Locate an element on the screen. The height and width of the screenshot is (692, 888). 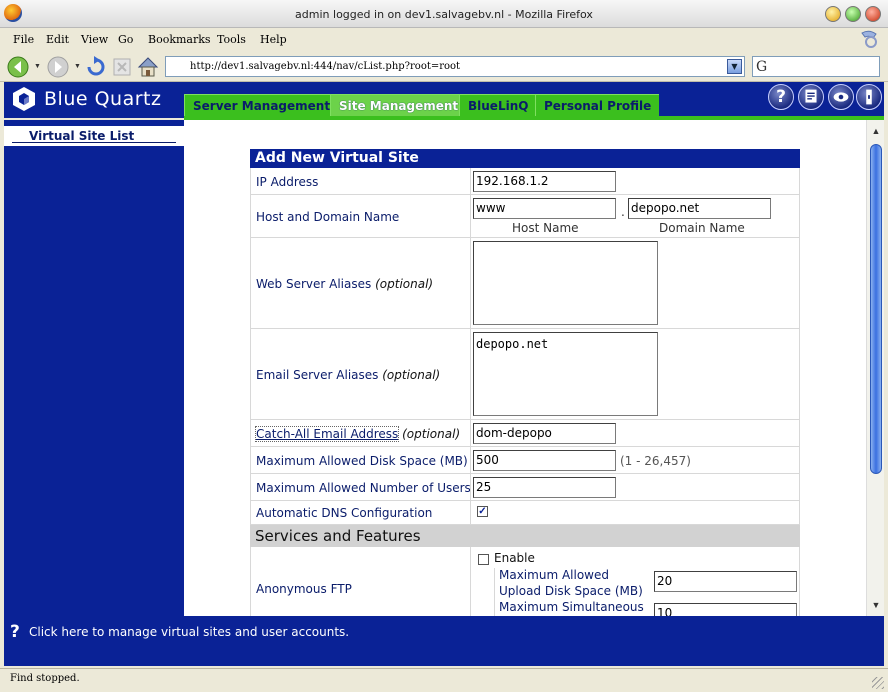
logout-icon is located at coordinates (869, 97).